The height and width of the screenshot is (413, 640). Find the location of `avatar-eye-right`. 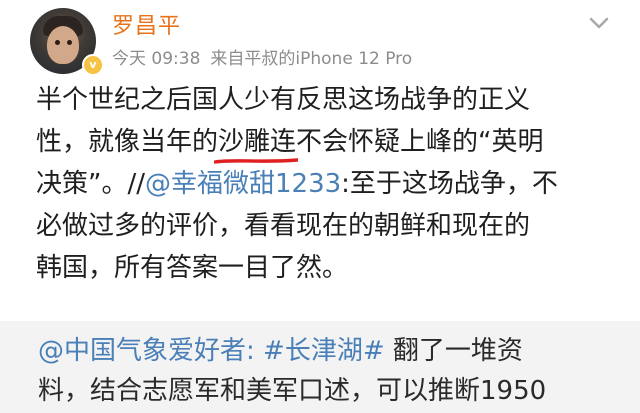

avatar-eye-right is located at coordinates (69, 42).